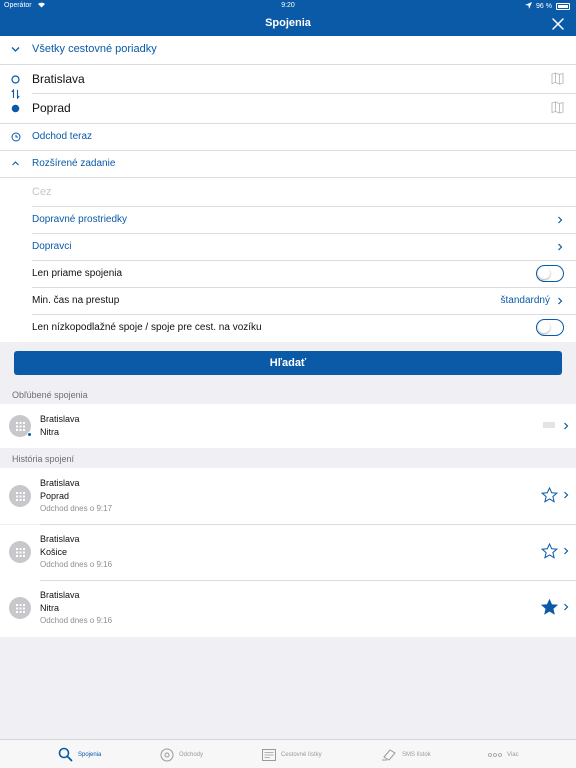 Image resolution: width=576 pixels, height=768 pixels. Describe the element at coordinates (513, 754) in the screenshot. I see `tab-label: Viac` at that location.